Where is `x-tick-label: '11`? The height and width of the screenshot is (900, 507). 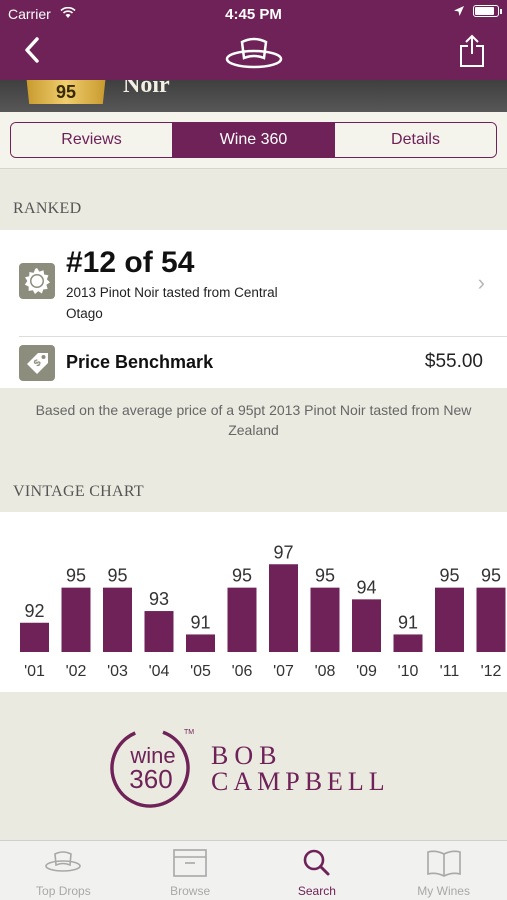 x-tick-label: '11 is located at coordinates (450, 671).